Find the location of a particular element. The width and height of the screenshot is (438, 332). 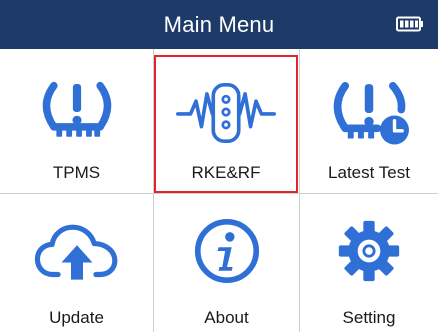

header-bar: Main Menu is located at coordinates (219, 24).